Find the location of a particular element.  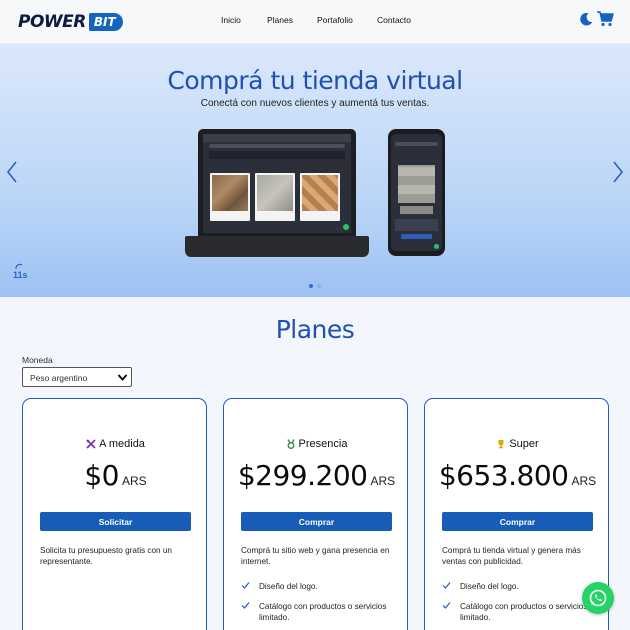

plan-name: A medida is located at coordinates (122, 443).